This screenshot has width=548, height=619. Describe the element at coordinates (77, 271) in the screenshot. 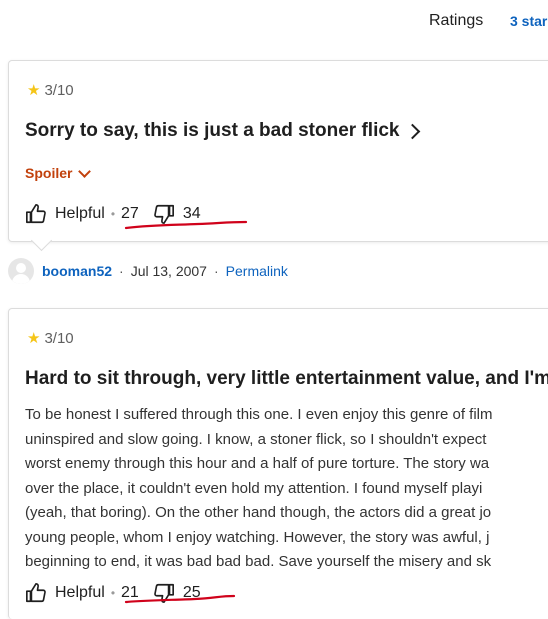

I see `author-link: booman52` at that location.